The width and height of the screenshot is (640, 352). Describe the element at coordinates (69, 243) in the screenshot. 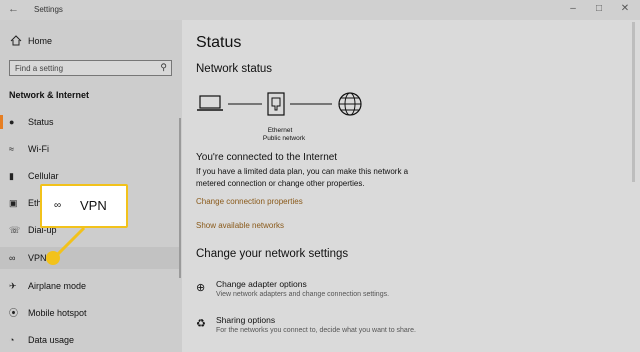

I see `callout-connector` at that location.